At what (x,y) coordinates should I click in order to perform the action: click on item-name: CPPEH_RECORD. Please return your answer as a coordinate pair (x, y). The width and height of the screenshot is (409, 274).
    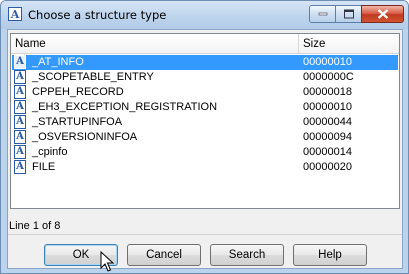
    Looking at the image, I should click on (78, 92).